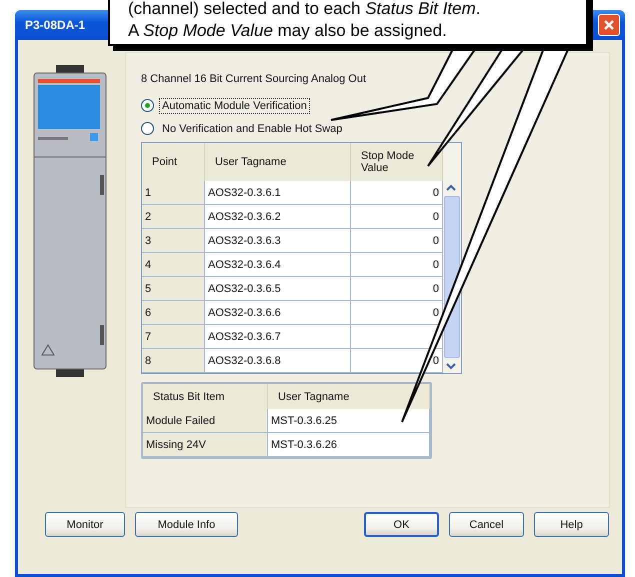 The height and width of the screenshot is (577, 635). I want to click on table-cell: AOS32-0.3.6.3, so click(278, 241).